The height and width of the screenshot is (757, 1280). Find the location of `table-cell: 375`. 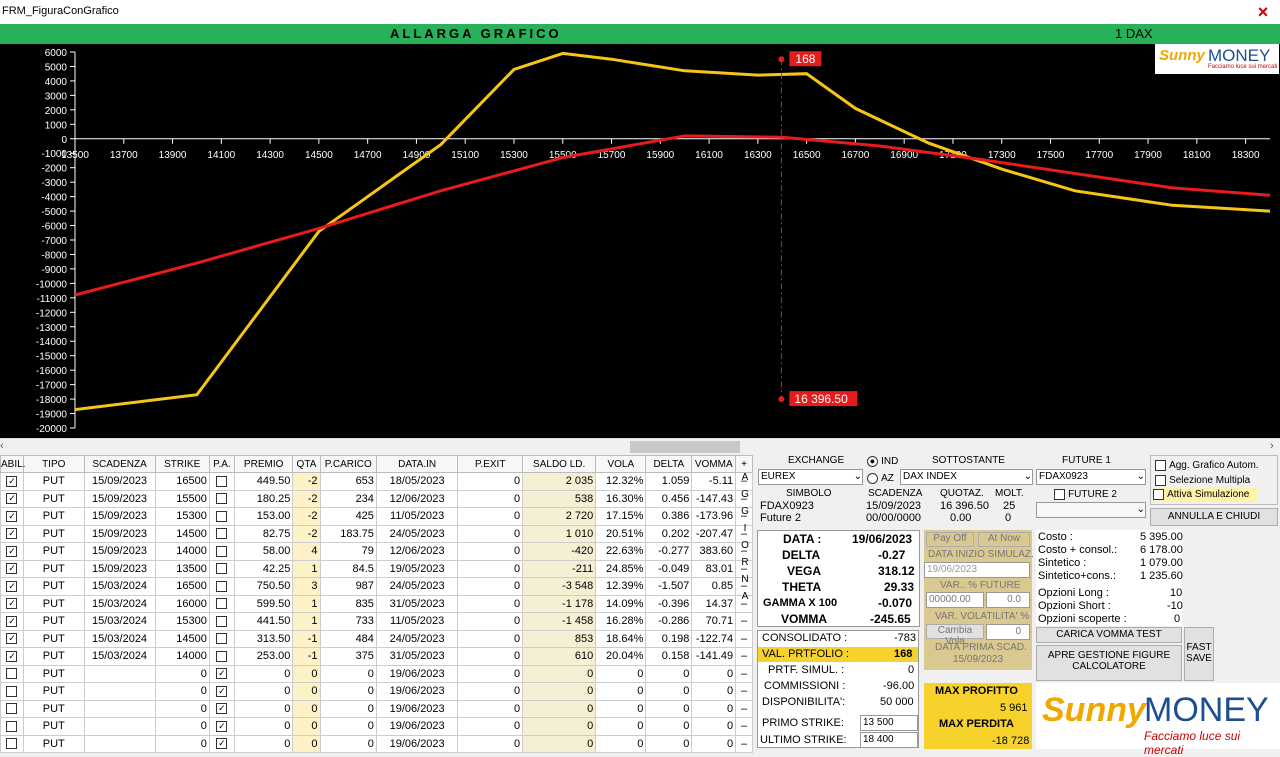

table-cell: 375 is located at coordinates (348, 656).